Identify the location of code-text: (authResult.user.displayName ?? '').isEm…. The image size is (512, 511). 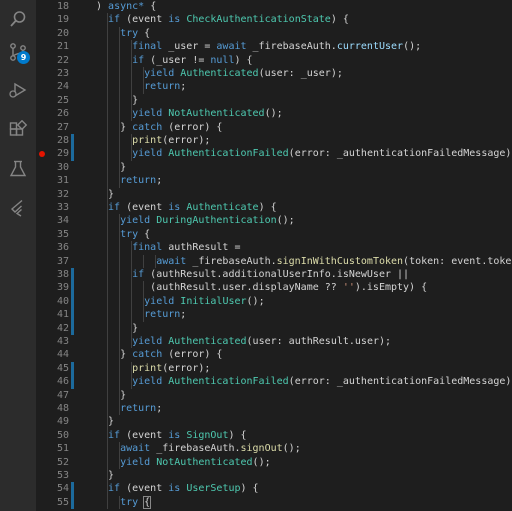
(288, 287).